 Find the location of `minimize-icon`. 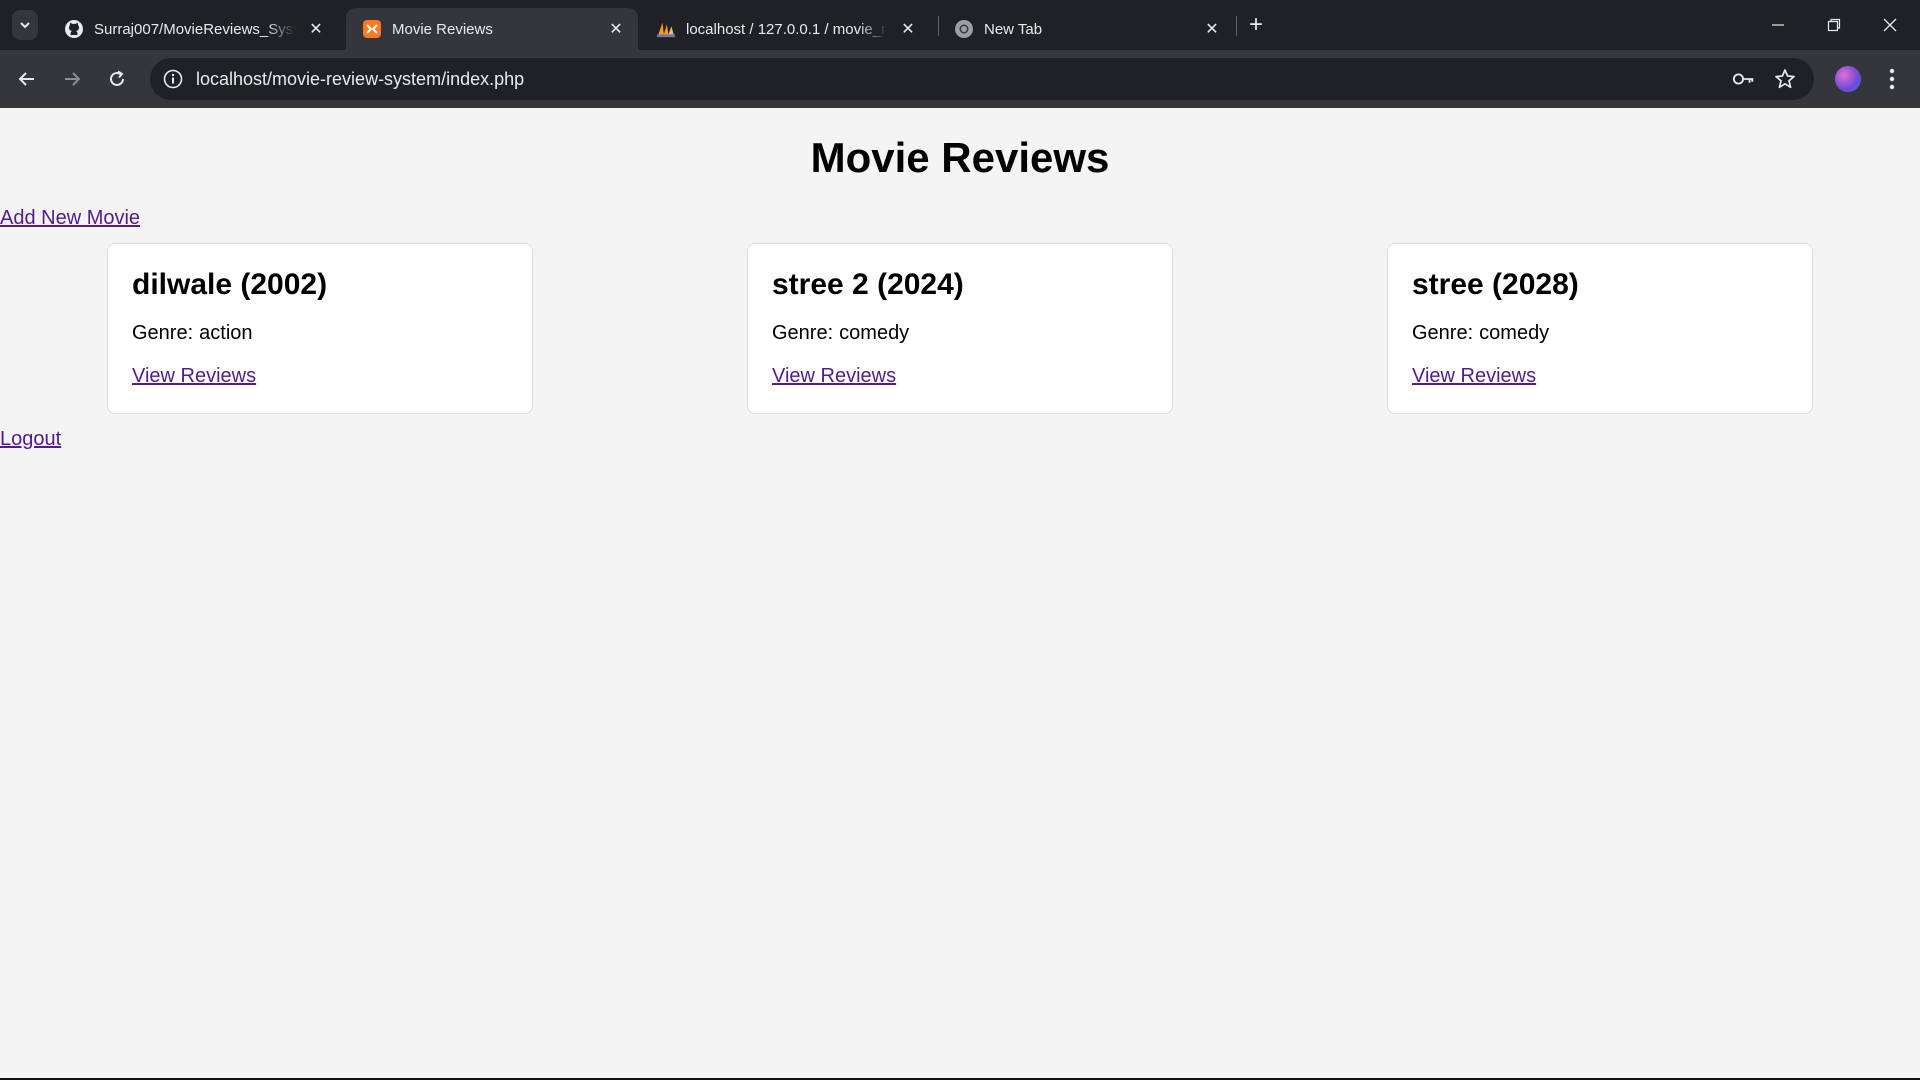

minimize-icon is located at coordinates (1778, 25).